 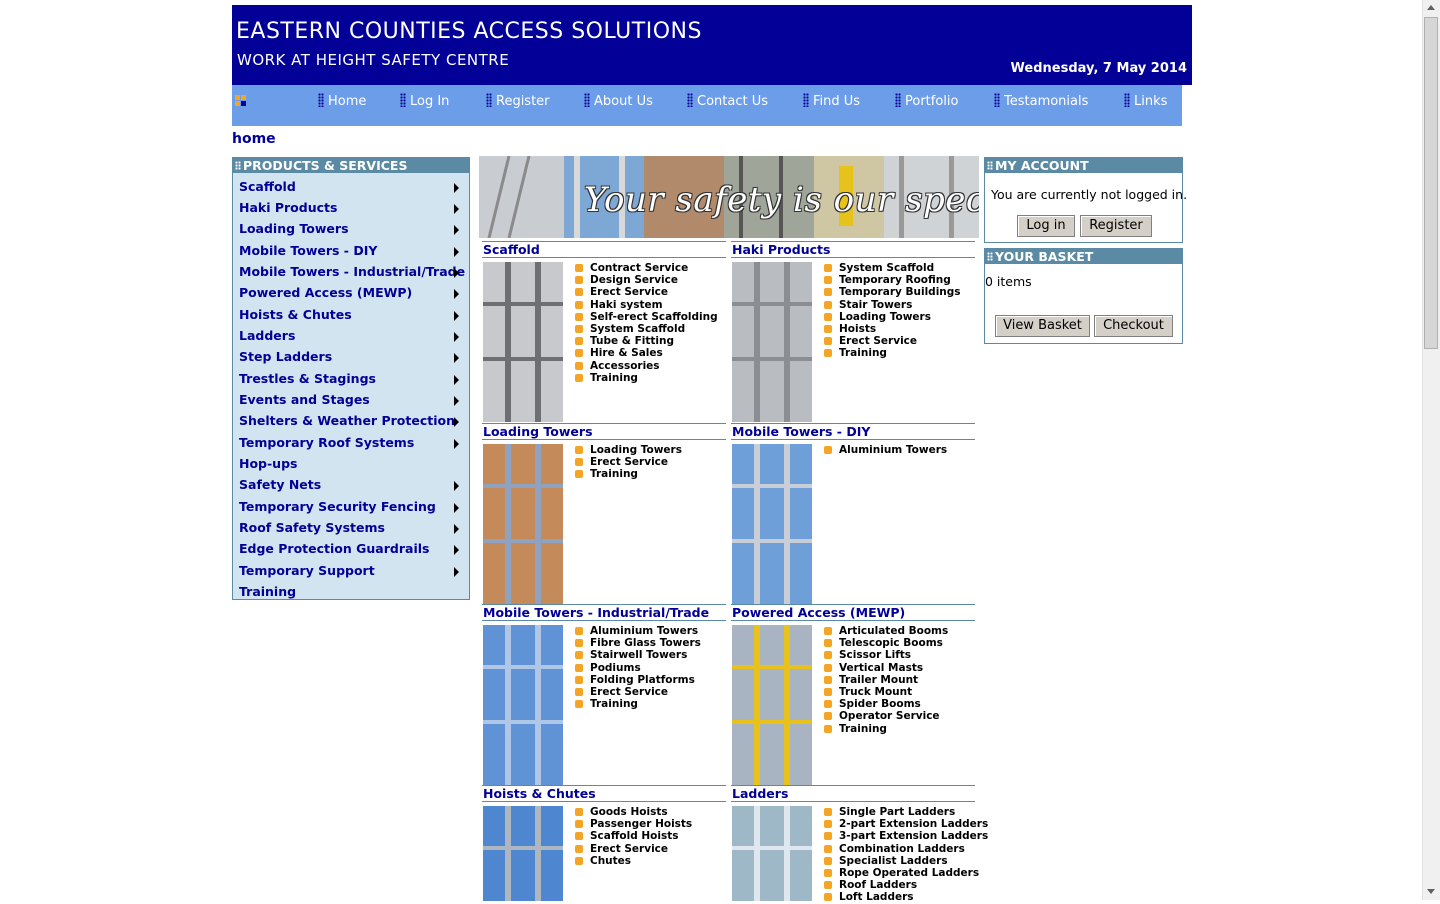 What do you see at coordinates (352, 573) in the screenshot?
I see `category-item: Temporary Support` at bounding box center [352, 573].